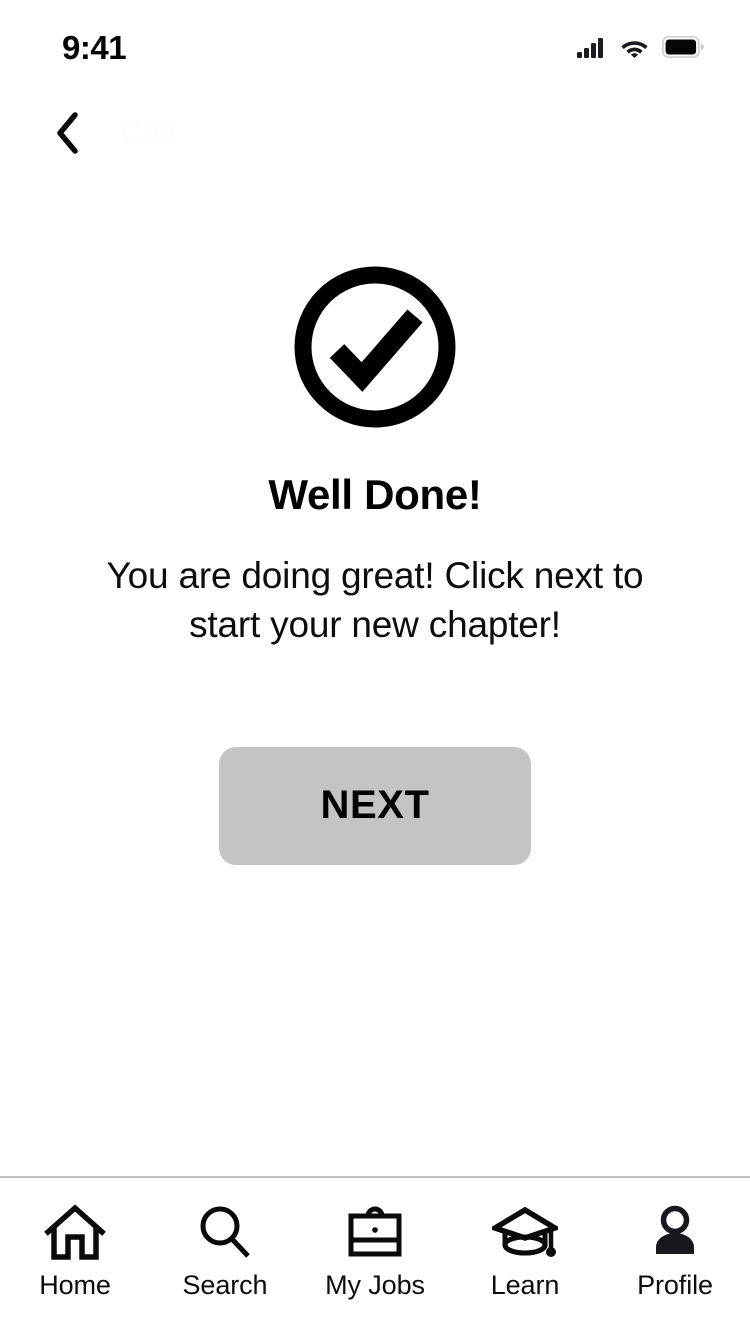  I want to click on graduation-cap-icon, so click(525, 1233).